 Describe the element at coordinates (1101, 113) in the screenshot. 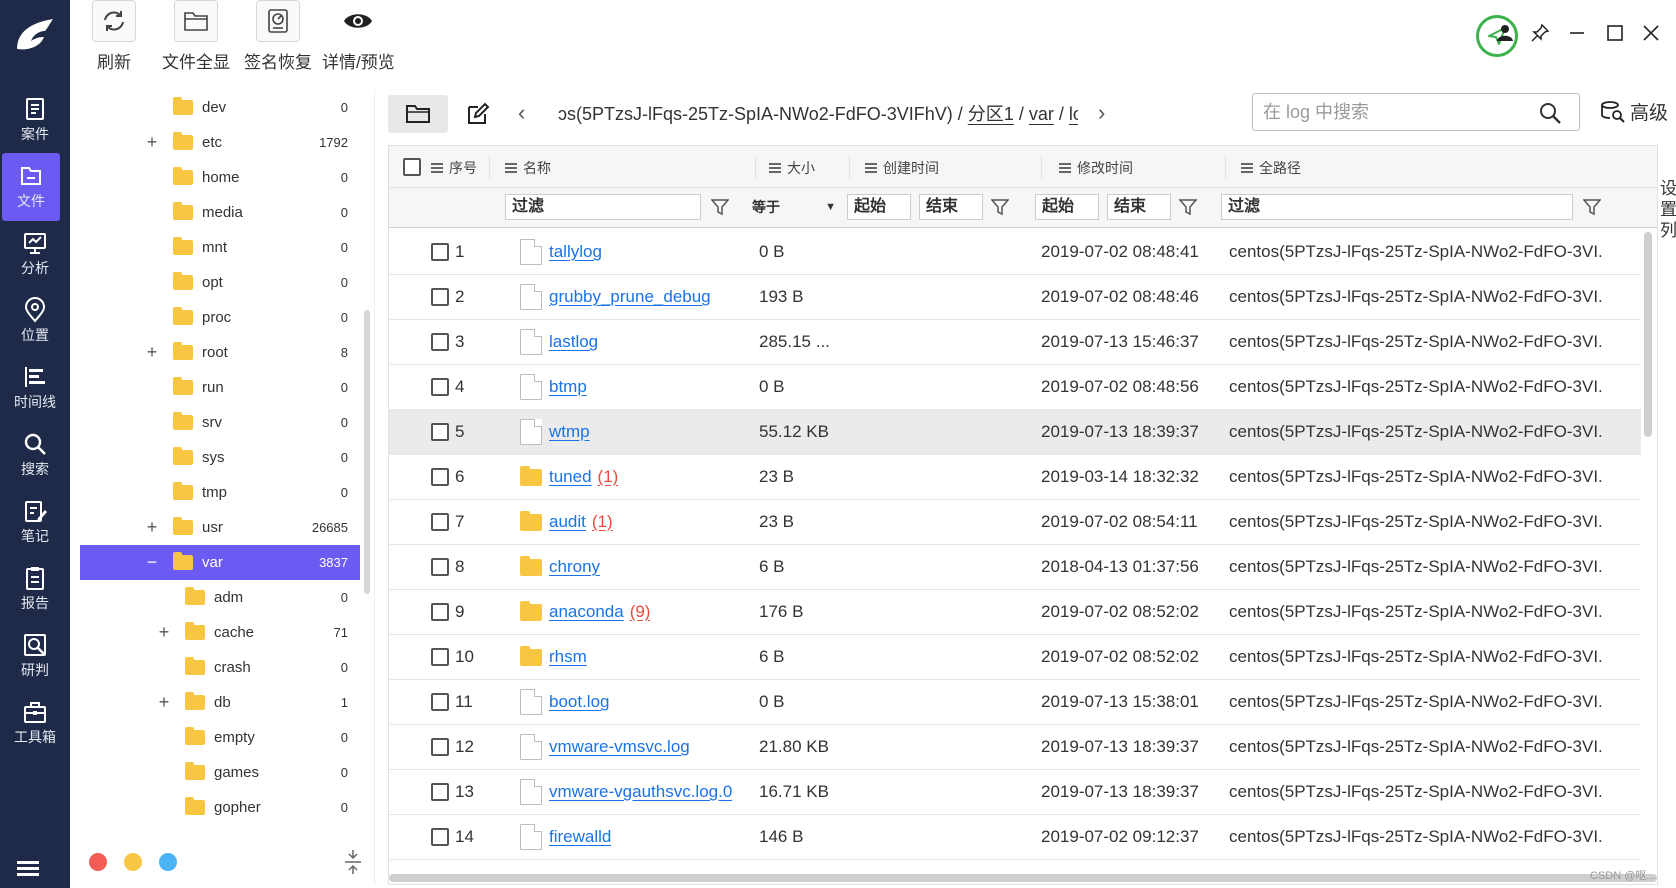

I see `forward-arrow-icon: ›` at that location.